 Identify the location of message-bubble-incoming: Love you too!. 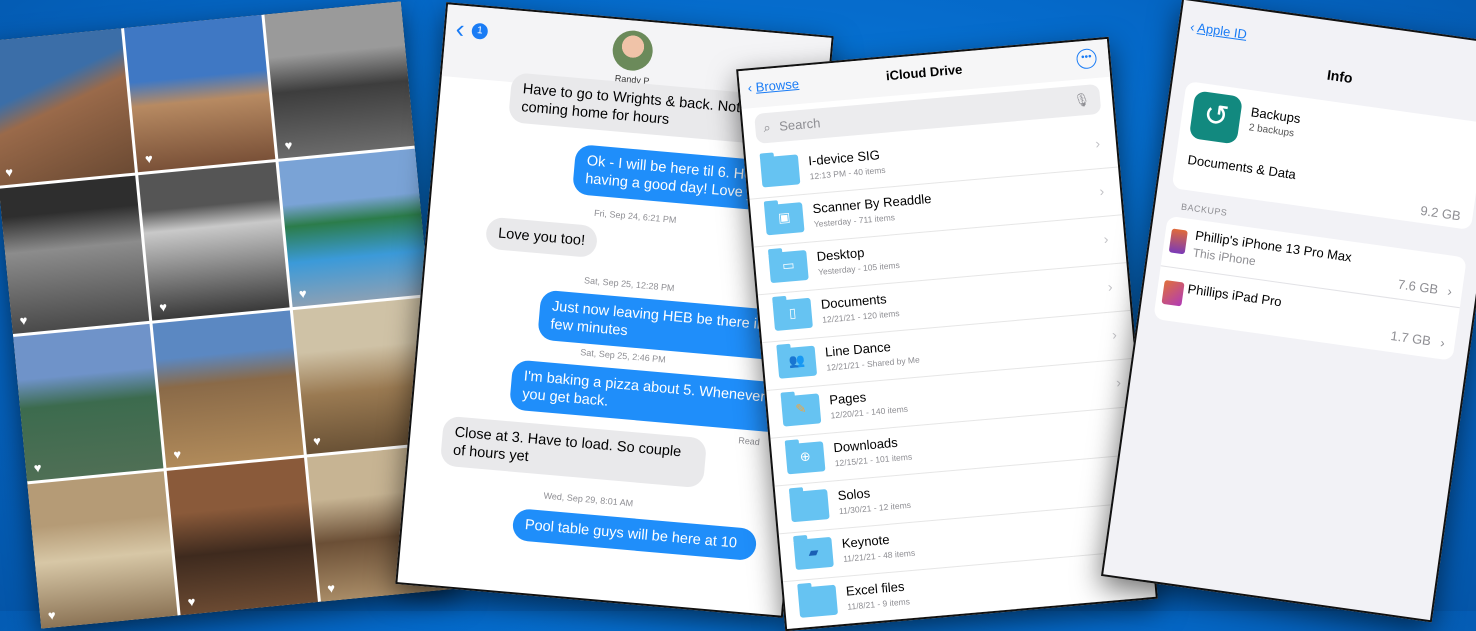
(541, 237).